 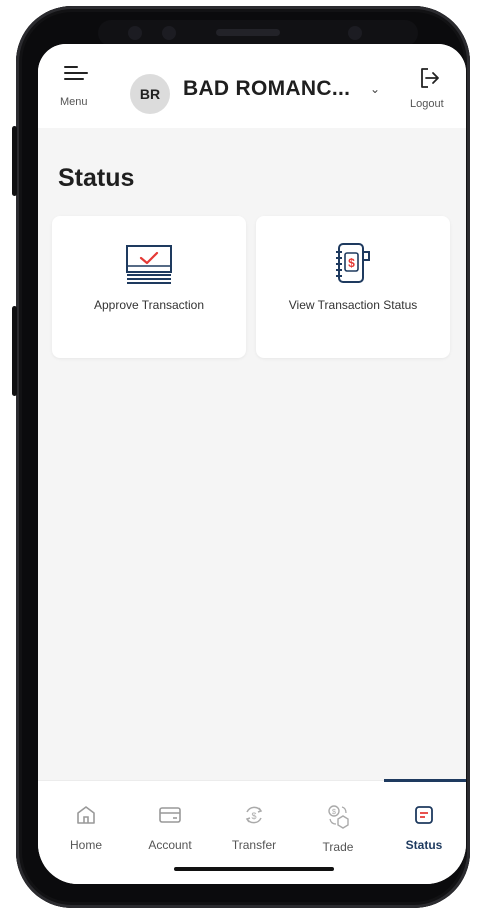 What do you see at coordinates (427, 104) in the screenshot?
I see `logout-label: Logout` at bounding box center [427, 104].